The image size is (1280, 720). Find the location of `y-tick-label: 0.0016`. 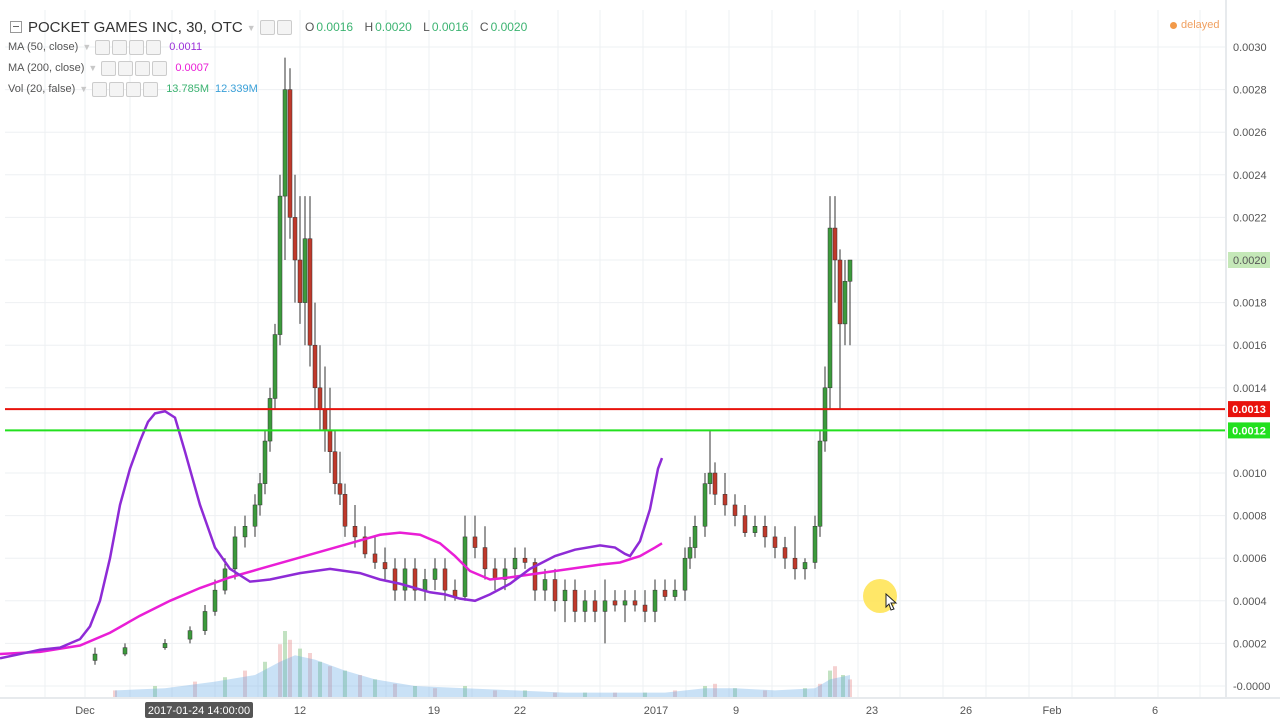

y-tick-label: 0.0016 is located at coordinates (1250, 346).